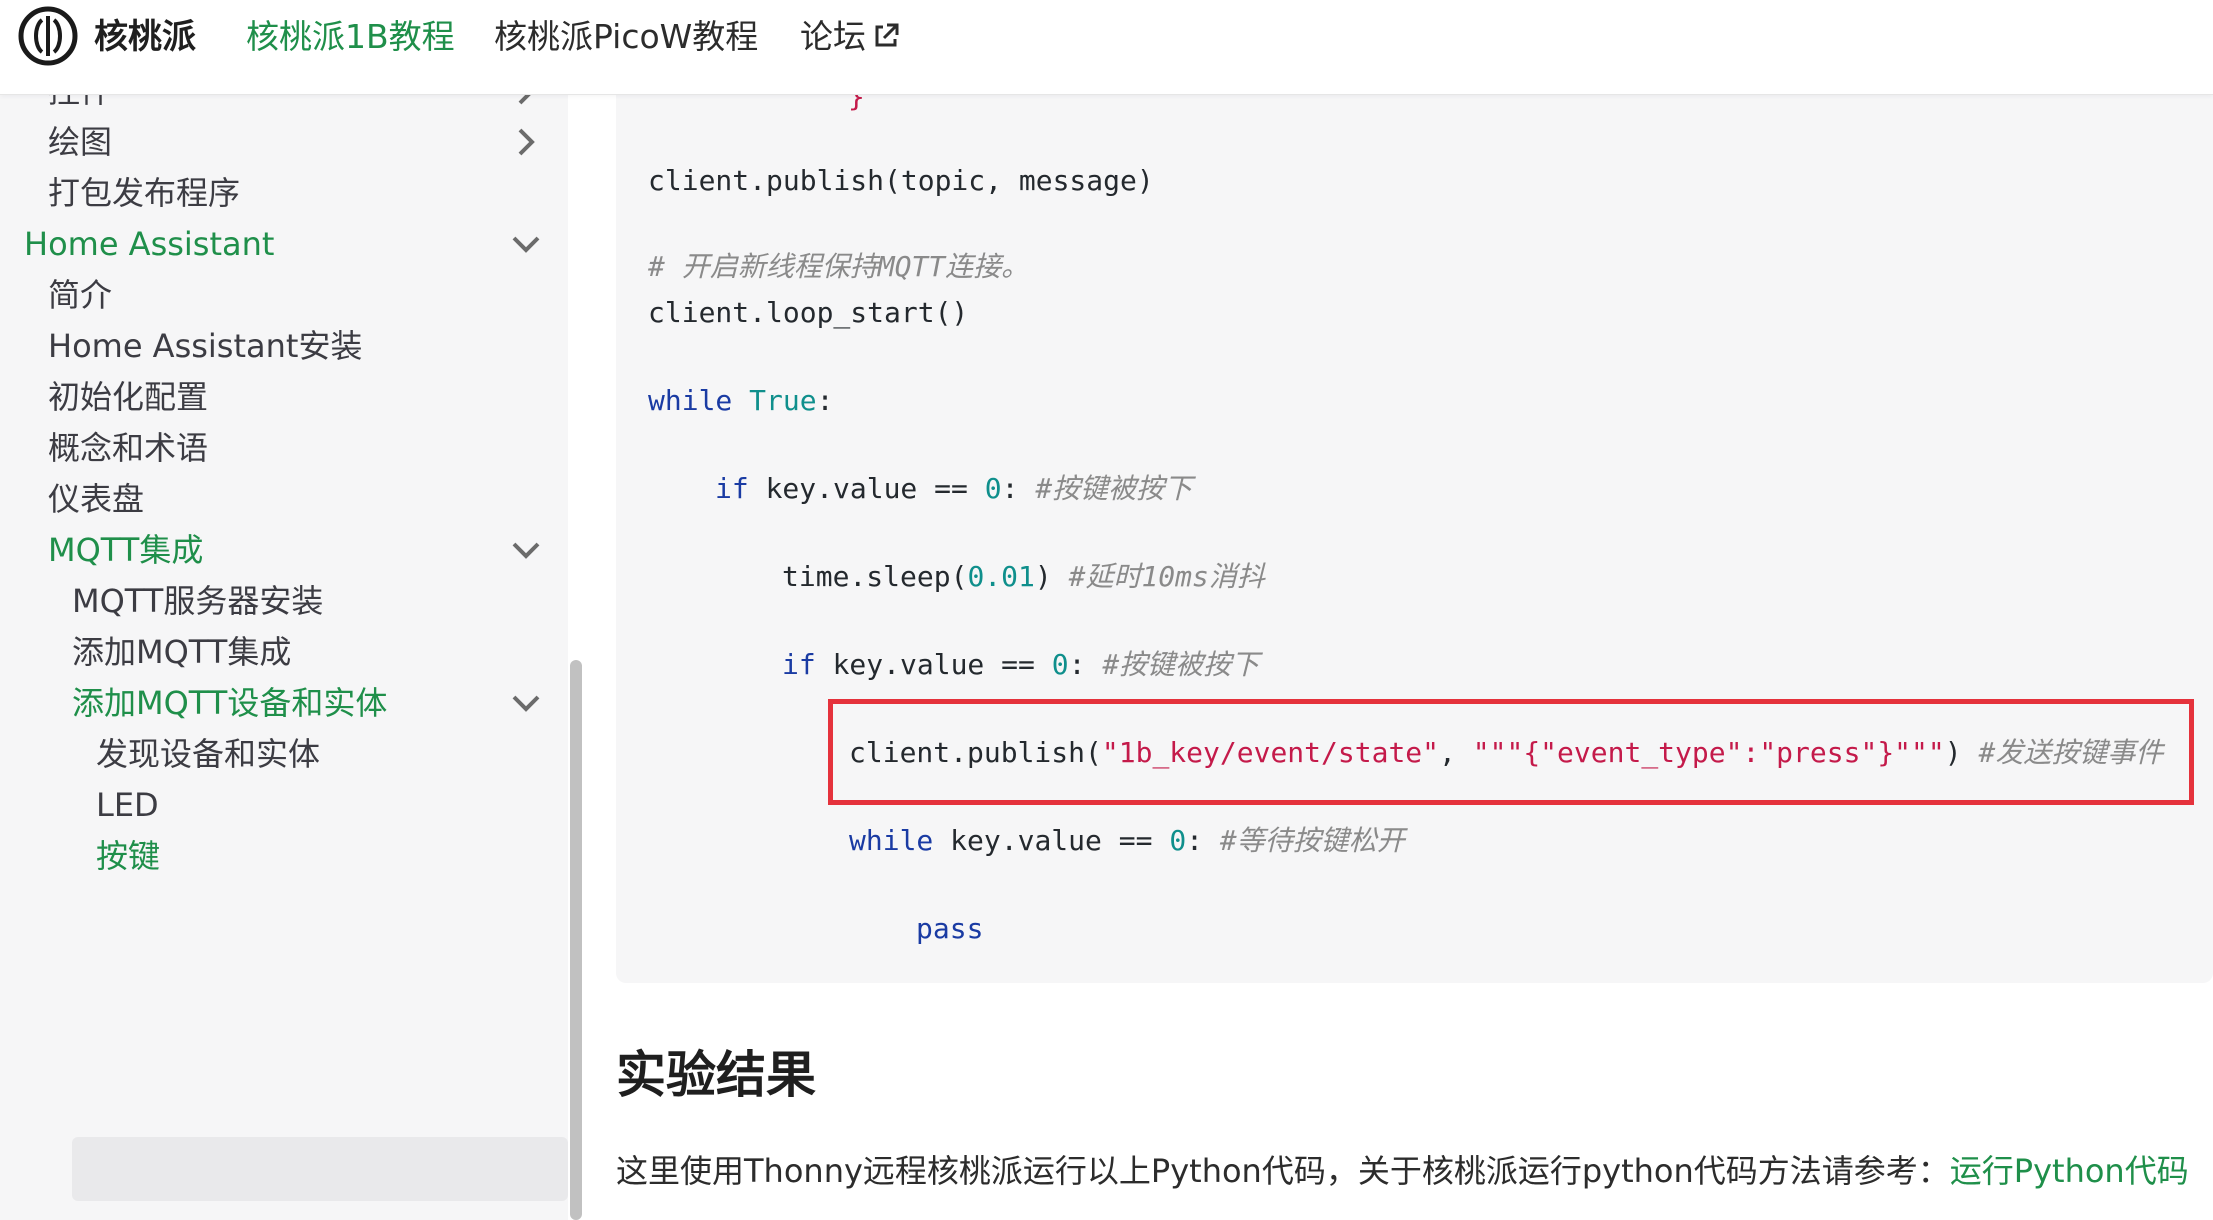 The image size is (2213, 1220). What do you see at coordinates (716, 1075) in the screenshot?
I see `section-title-results: 实验结果` at bounding box center [716, 1075].